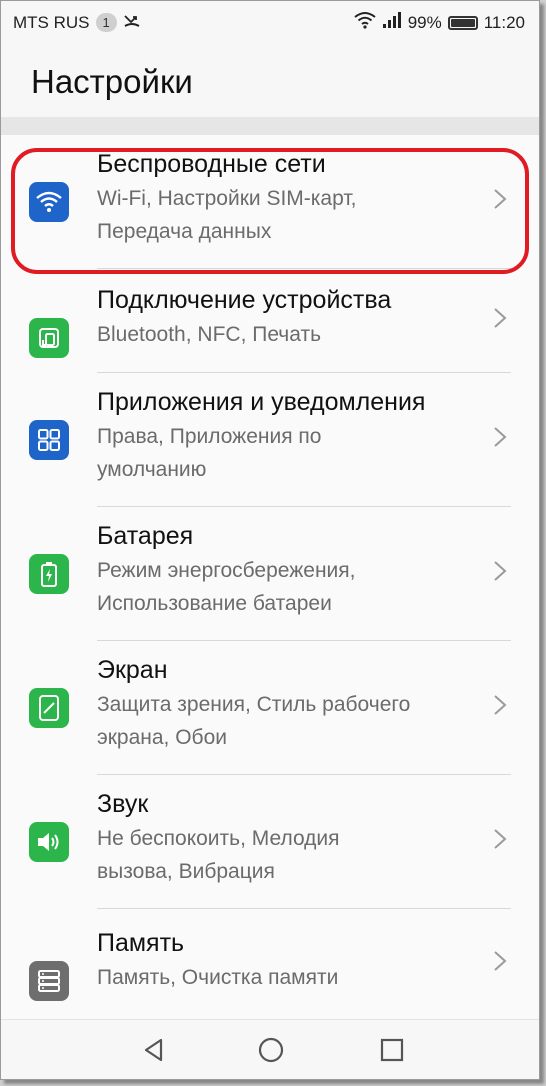  What do you see at coordinates (49, 981) in the screenshot?
I see `storage-icon` at bounding box center [49, 981].